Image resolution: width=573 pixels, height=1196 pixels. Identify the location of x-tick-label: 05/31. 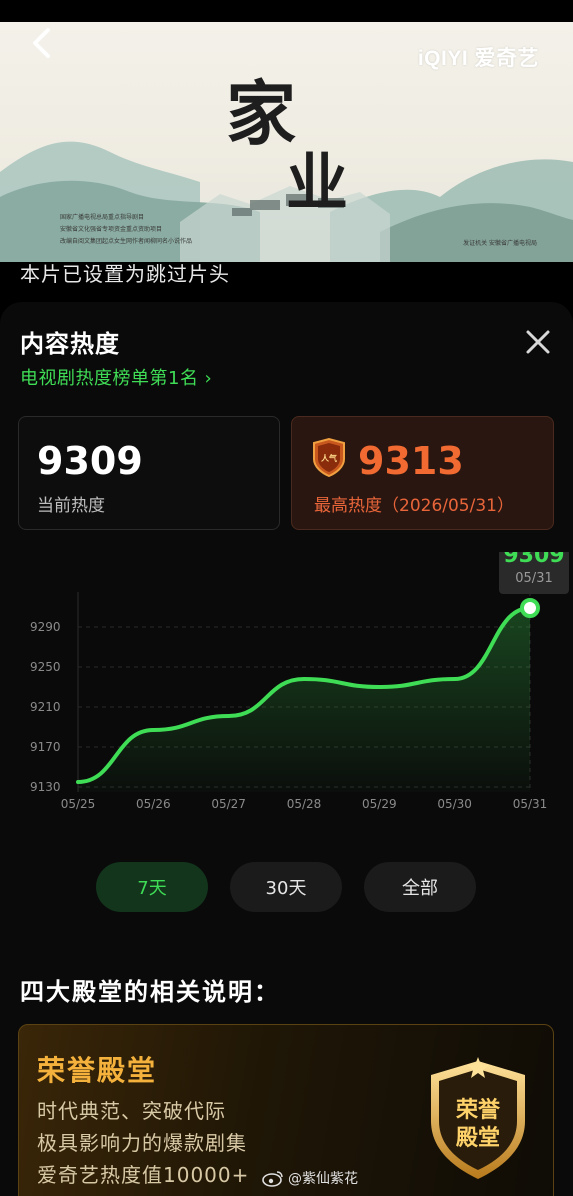
(530, 804).